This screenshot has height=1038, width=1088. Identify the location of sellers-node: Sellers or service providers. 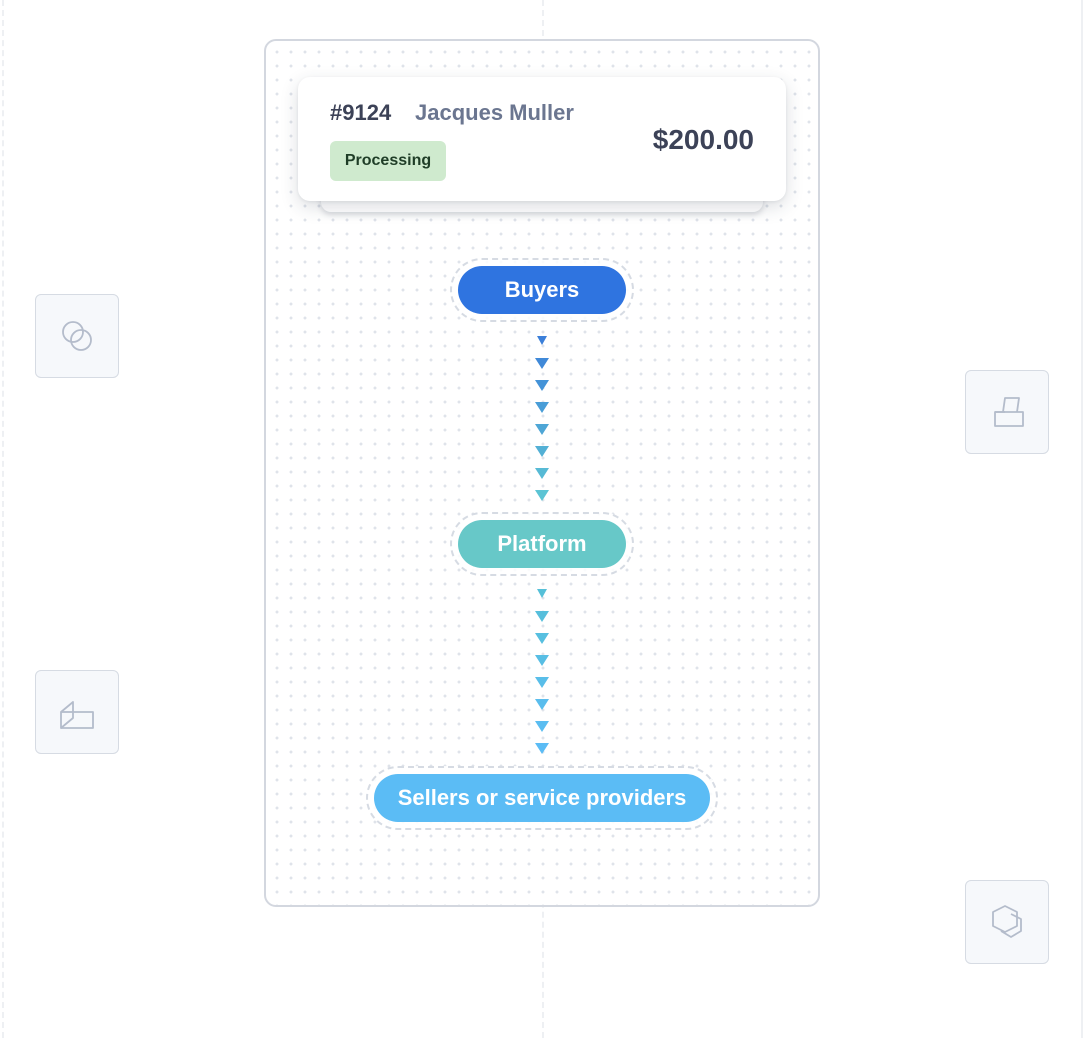
(542, 798).